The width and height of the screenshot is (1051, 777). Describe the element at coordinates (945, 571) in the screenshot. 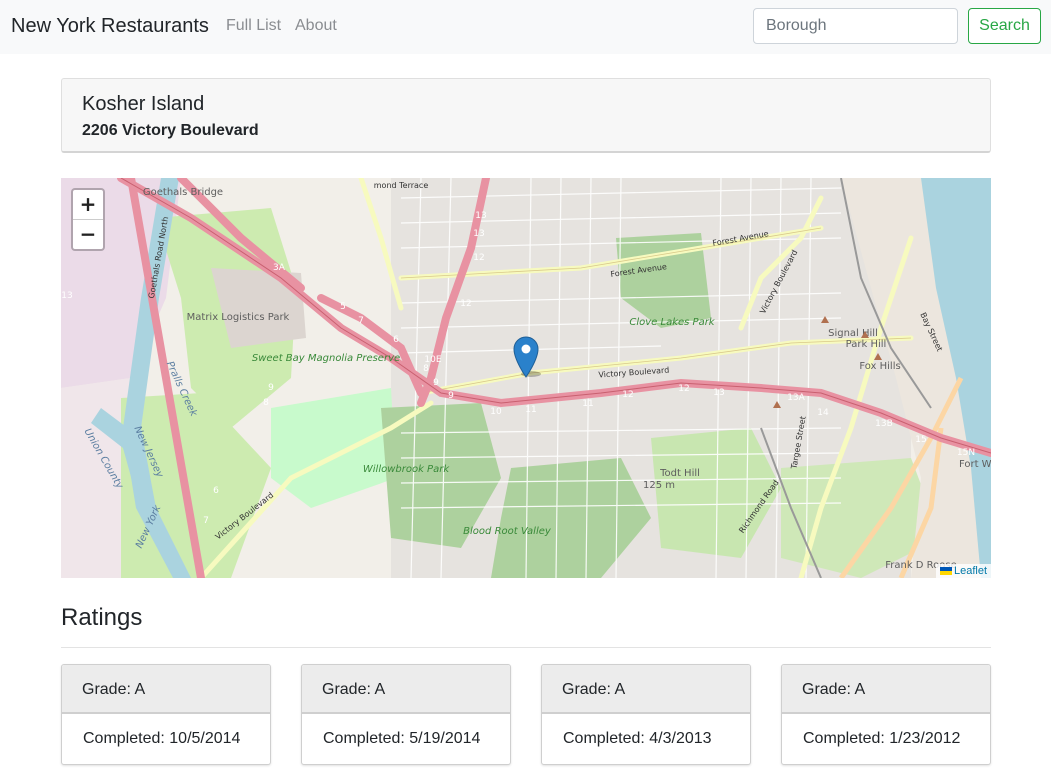

I see `ukraine-flag-icon` at that location.